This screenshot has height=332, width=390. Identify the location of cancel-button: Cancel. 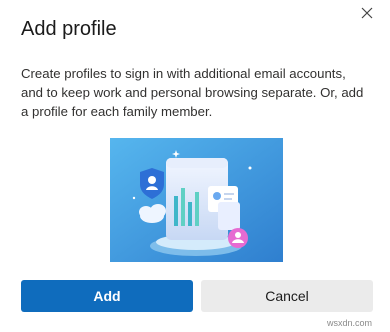
(287, 296).